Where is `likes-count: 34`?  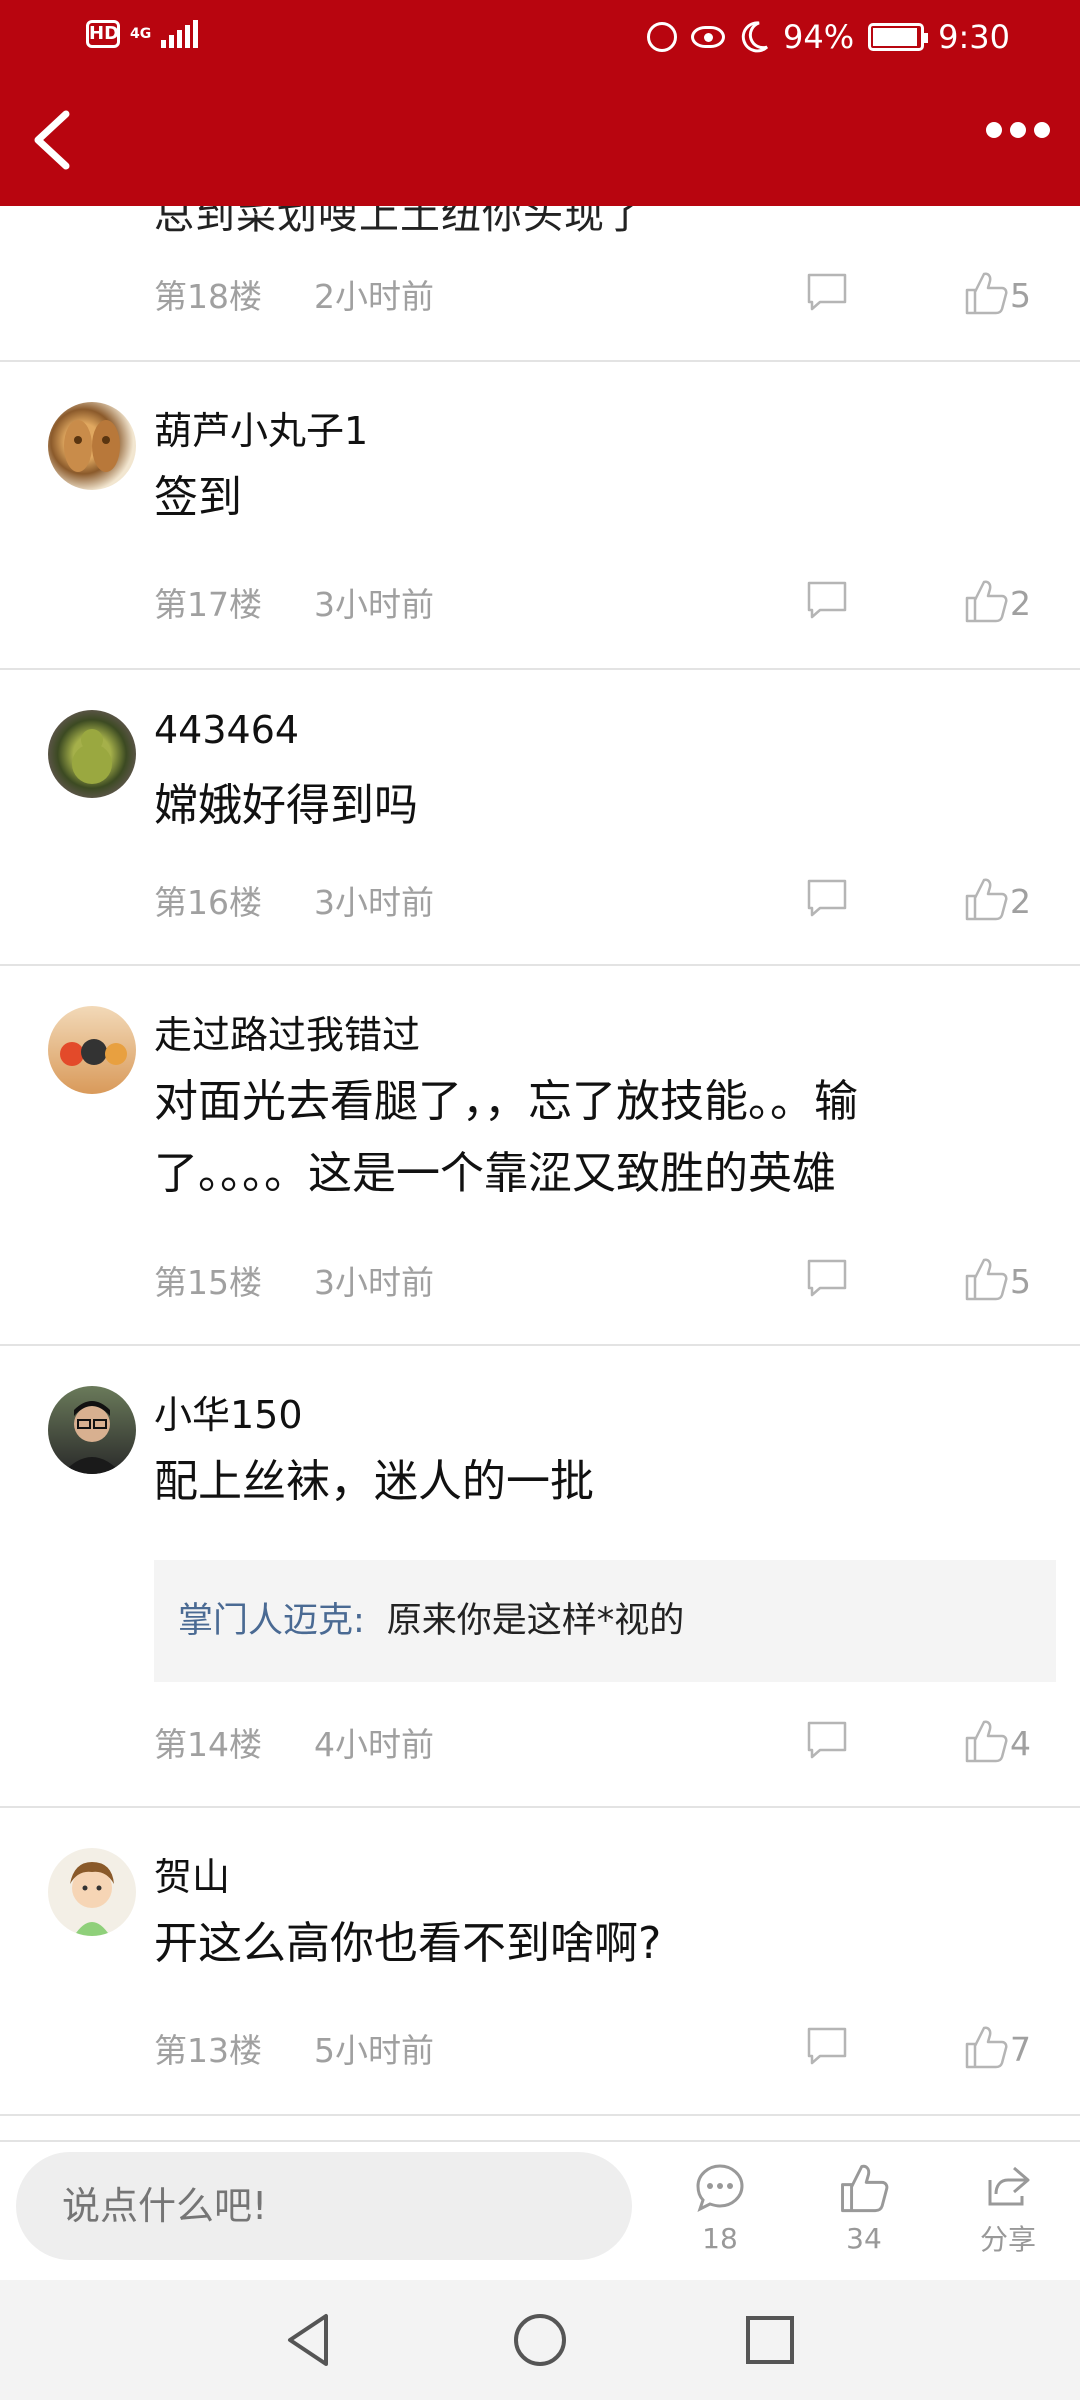
likes-count: 34 is located at coordinates (864, 2238).